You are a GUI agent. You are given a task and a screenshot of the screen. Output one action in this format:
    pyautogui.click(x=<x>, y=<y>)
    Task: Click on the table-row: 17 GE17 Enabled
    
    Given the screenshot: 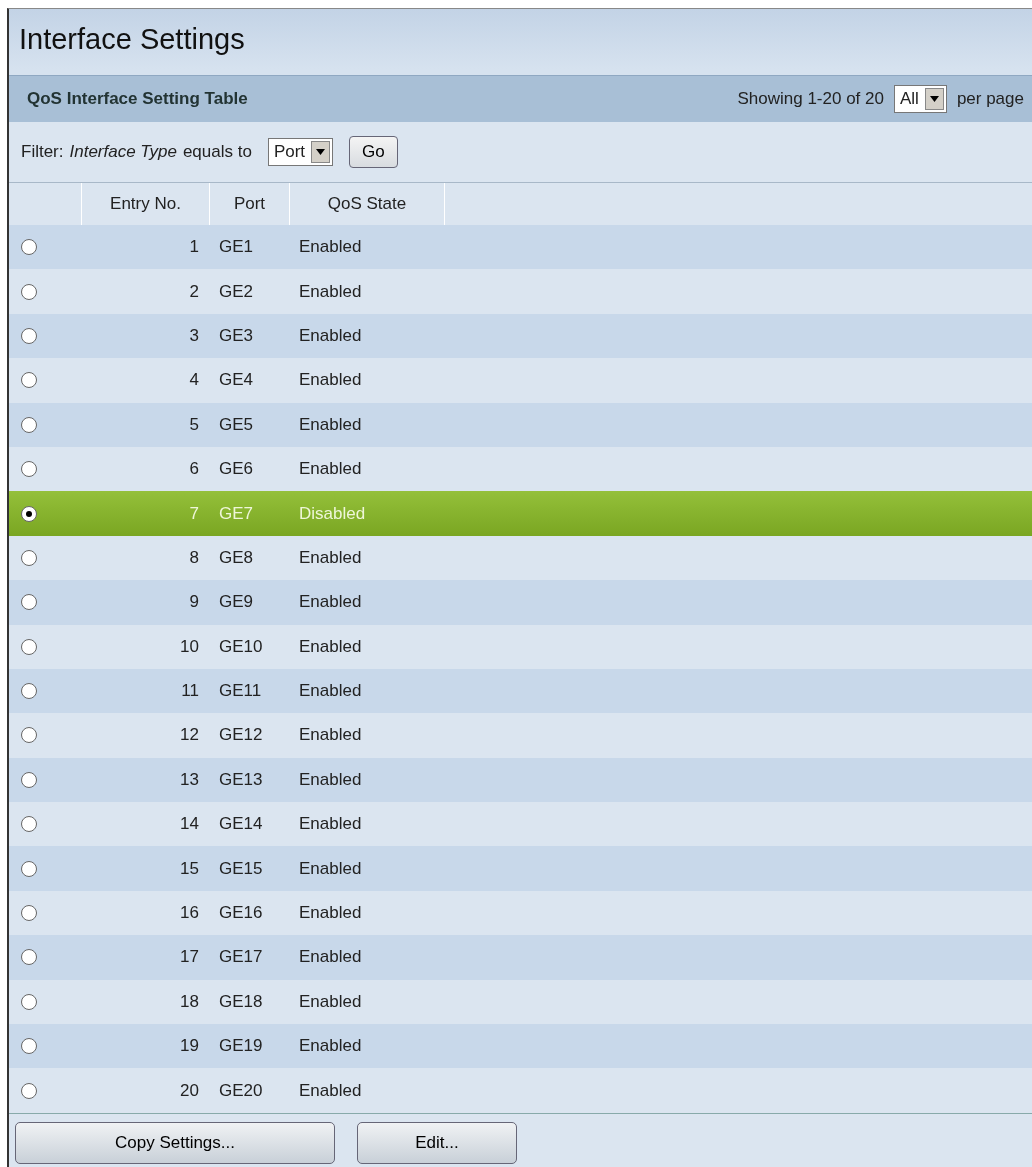 What is the action you would take?
    pyautogui.click(x=520, y=957)
    